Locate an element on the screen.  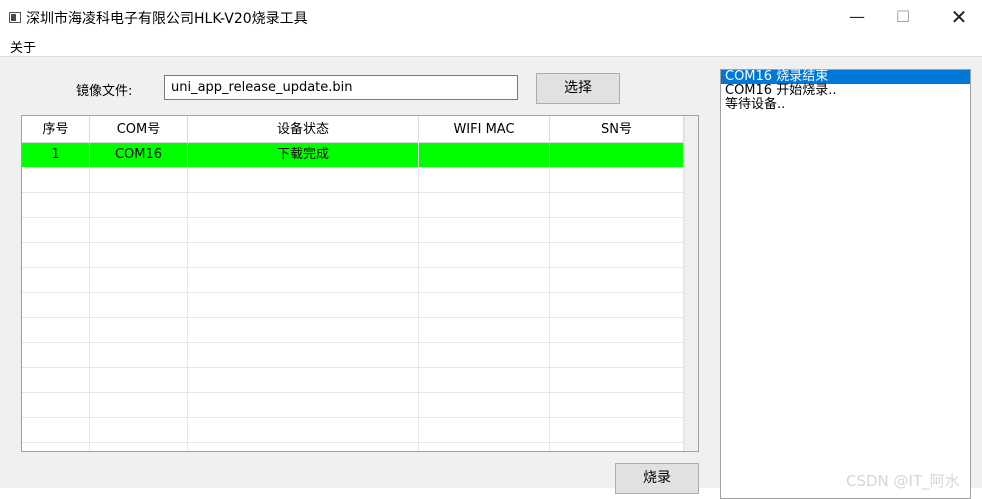
column-header-index: 序号 is located at coordinates (56, 129).